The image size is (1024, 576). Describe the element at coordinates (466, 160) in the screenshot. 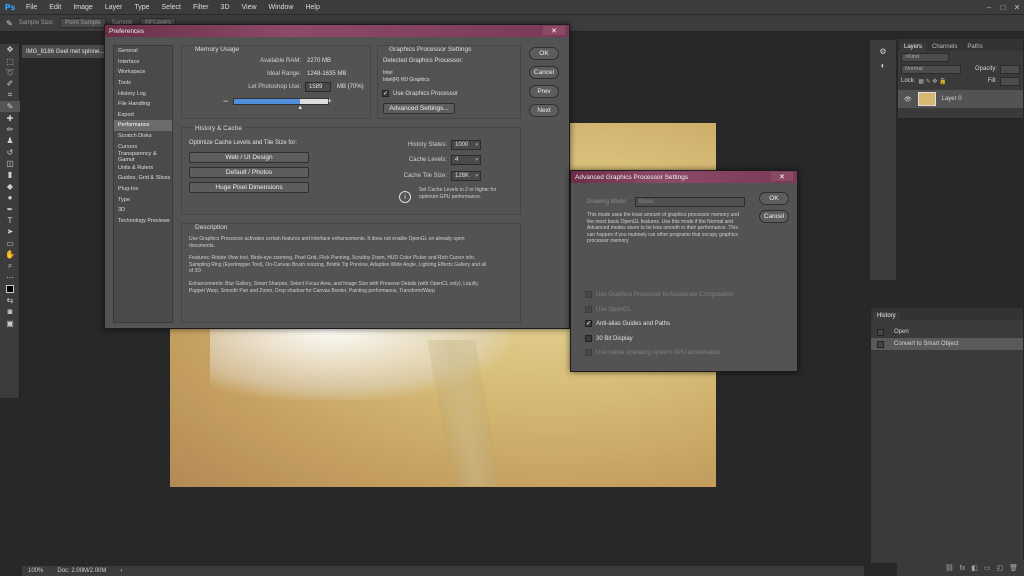

I see `cache-levels-select: 4 ▾` at that location.